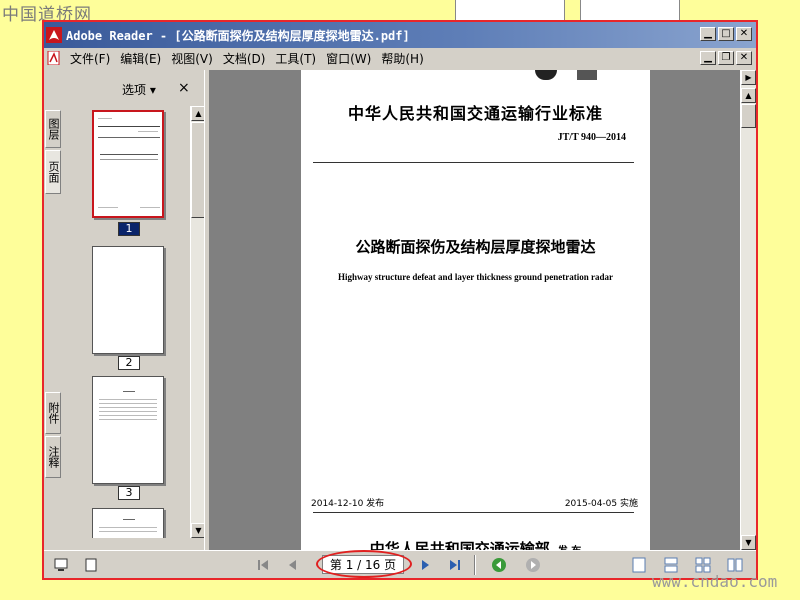 This screenshot has height=600, width=800. I want to click on page-label-2: 2, so click(129, 363).